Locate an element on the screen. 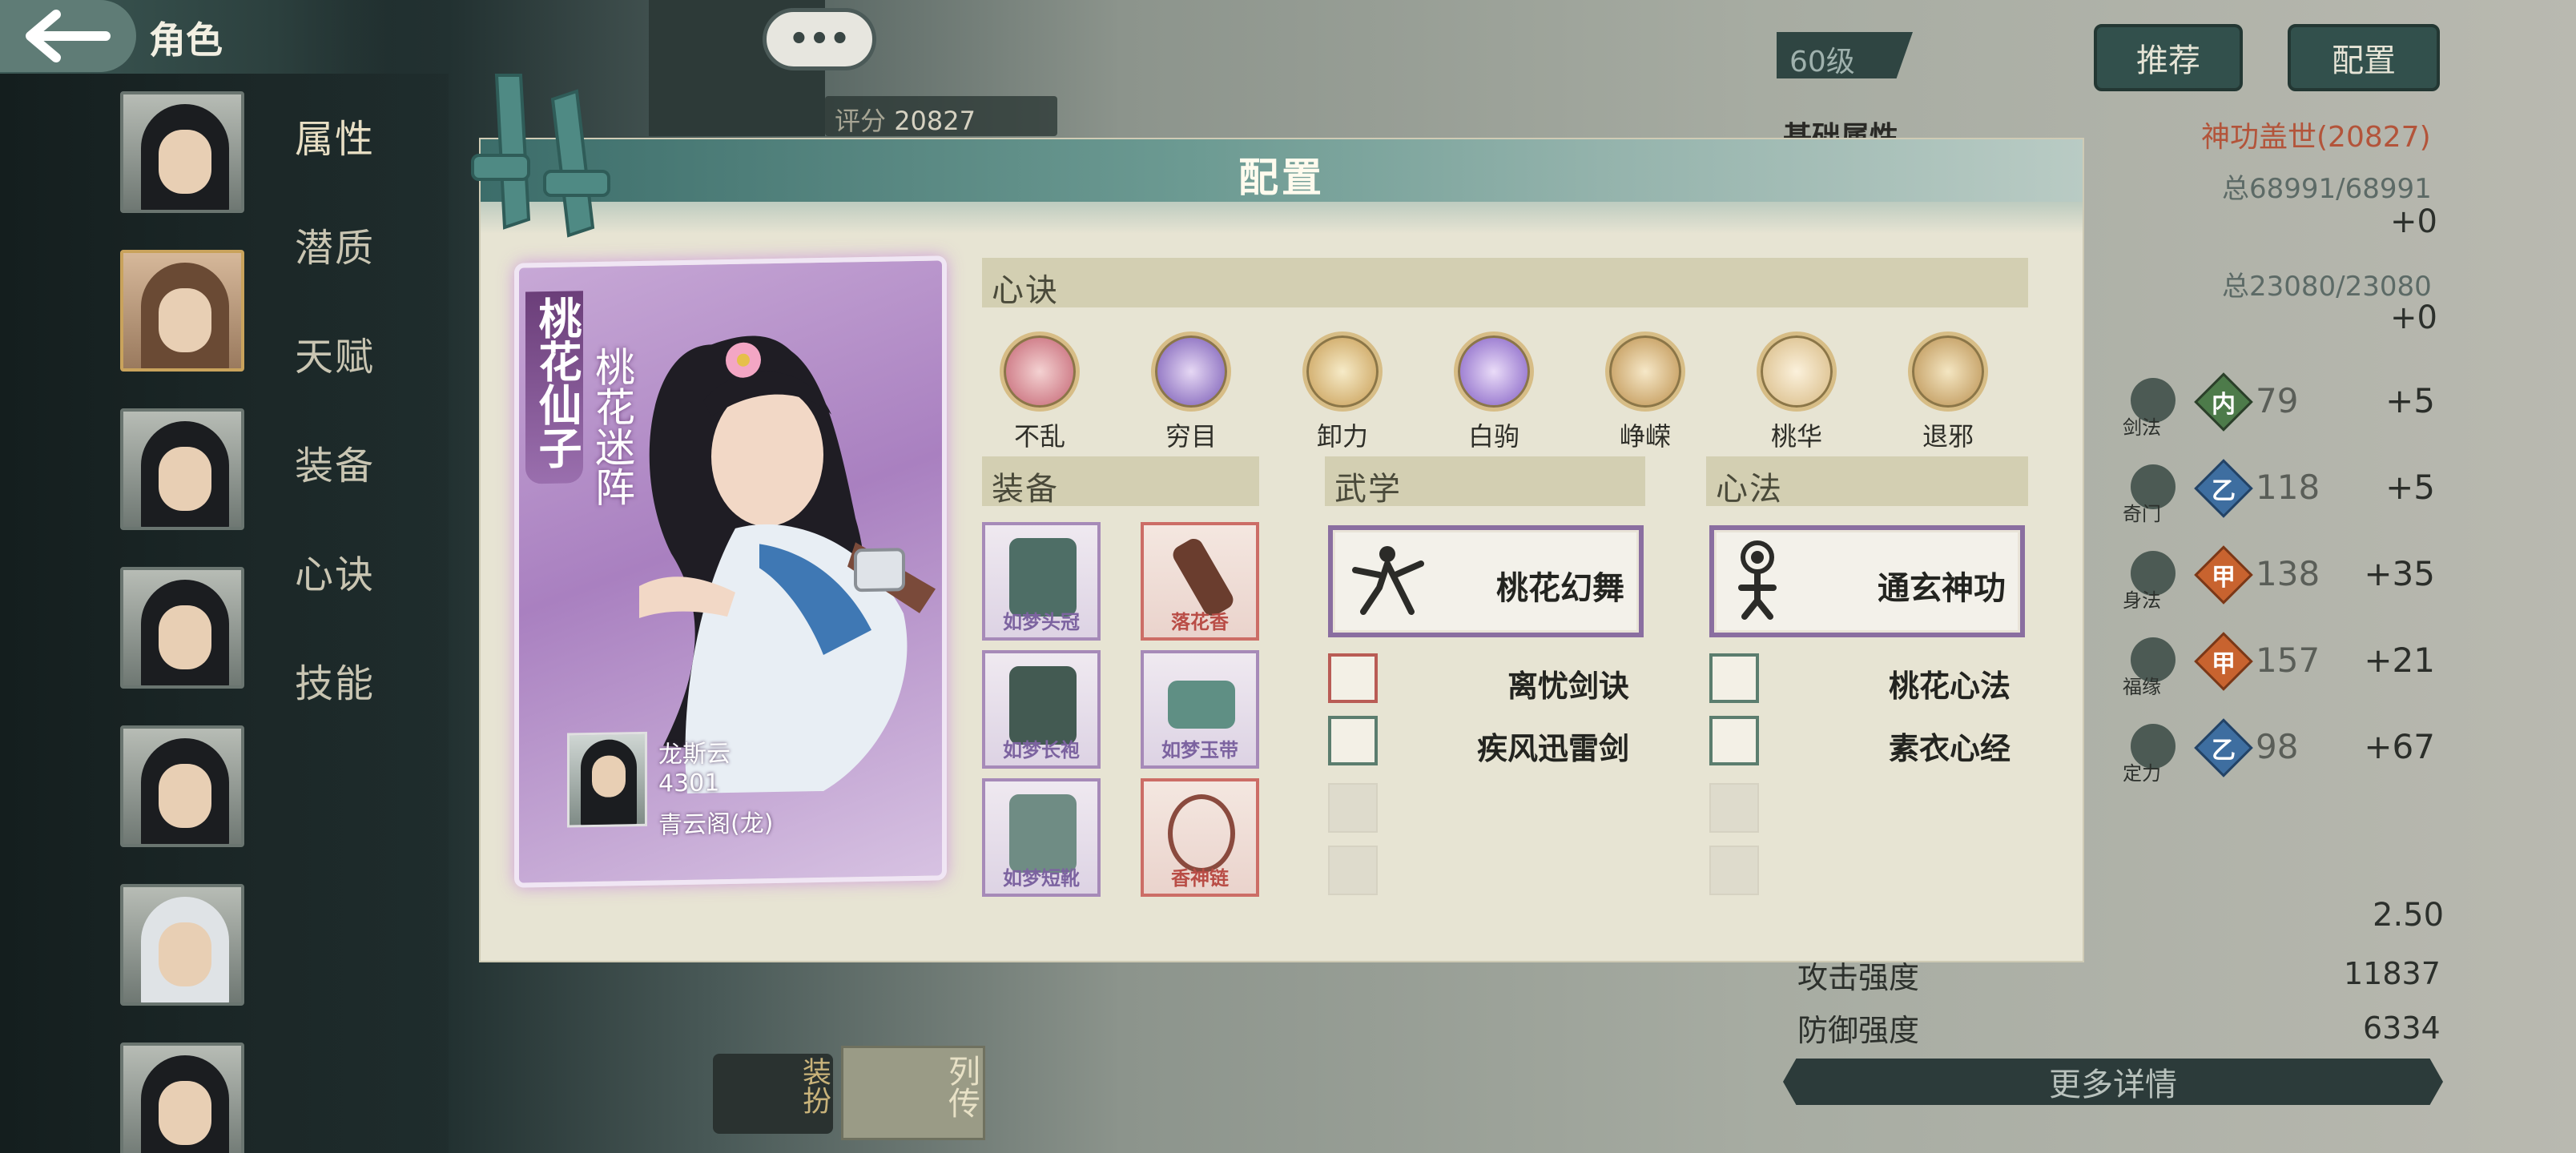 This screenshot has width=2576, height=1153. equip-slot-body: 如梦长袍 is located at coordinates (1041, 710).